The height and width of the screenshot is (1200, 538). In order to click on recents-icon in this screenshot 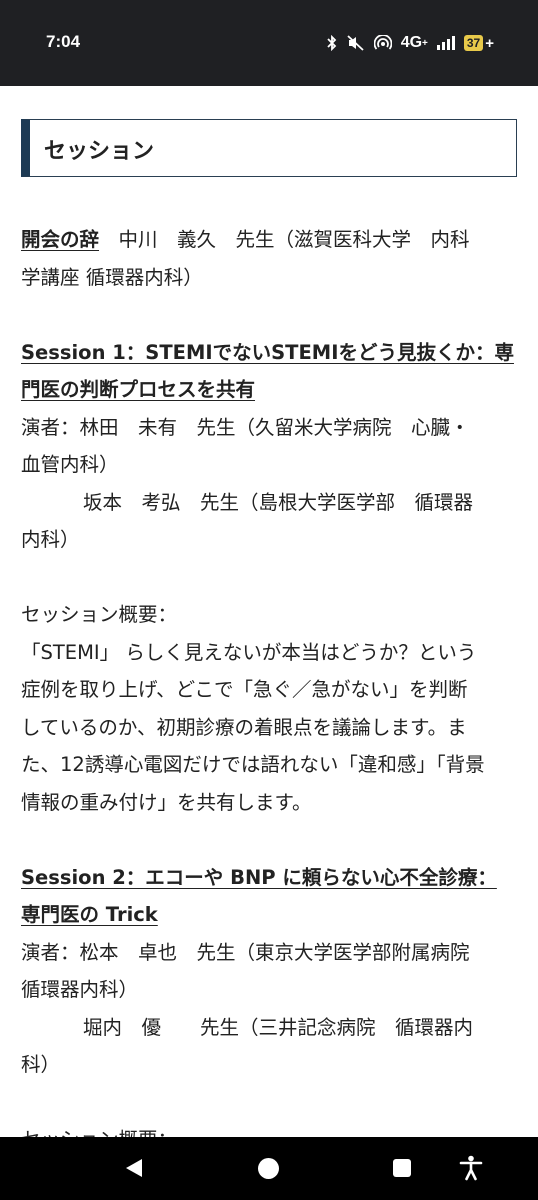, I will do `click(402, 1170)`.